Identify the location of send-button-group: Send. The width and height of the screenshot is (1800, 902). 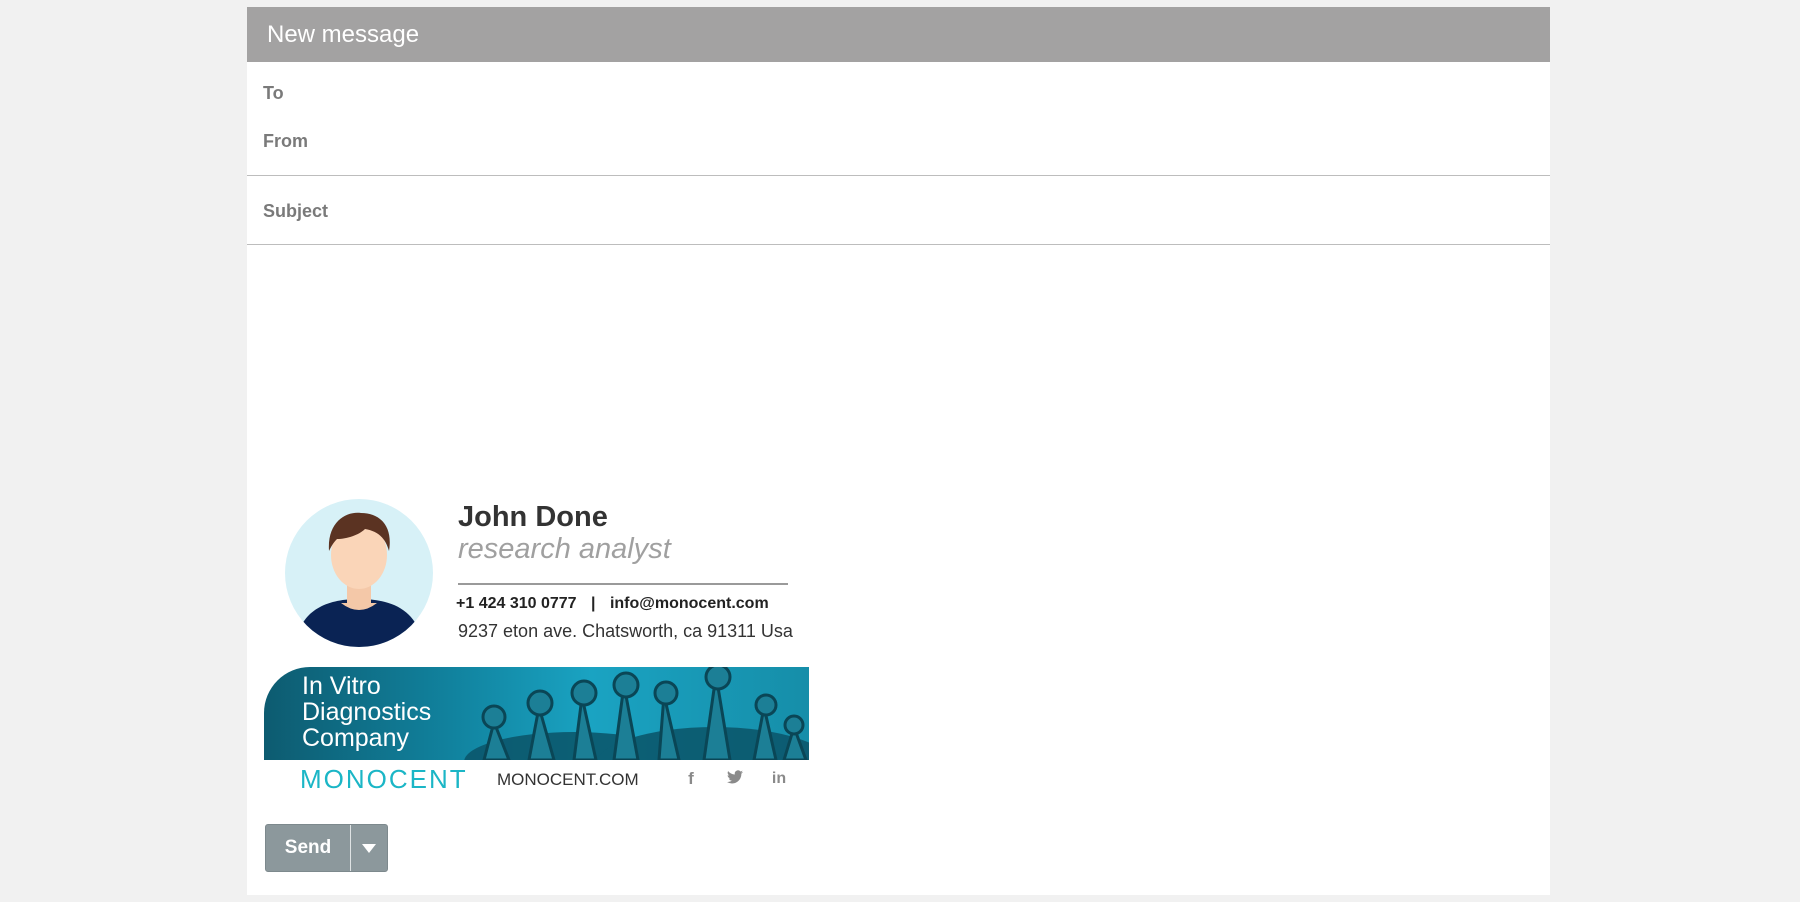
(326, 848).